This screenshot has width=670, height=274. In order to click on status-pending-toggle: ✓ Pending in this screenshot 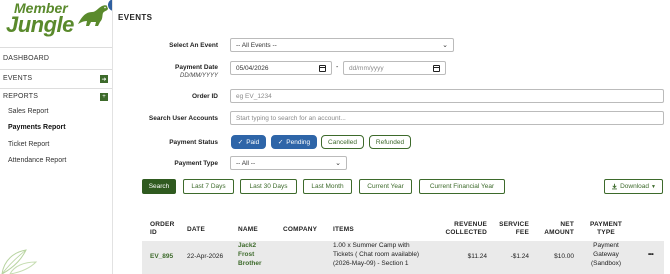, I will do `click(294, 142)`.